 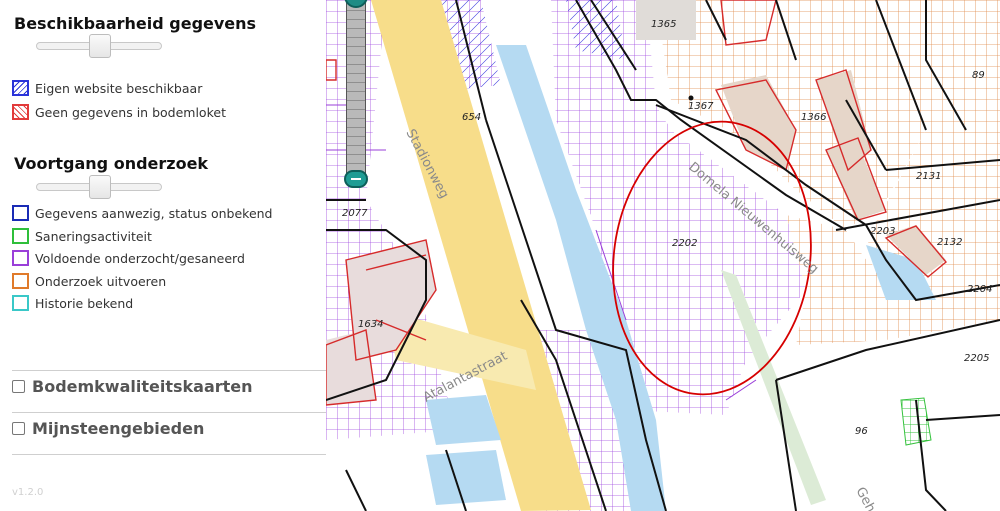 What do you see at coordinates (663, 24) in the screenshot?
I see `parcel-label: 1365` at bounding box center [663, 24].